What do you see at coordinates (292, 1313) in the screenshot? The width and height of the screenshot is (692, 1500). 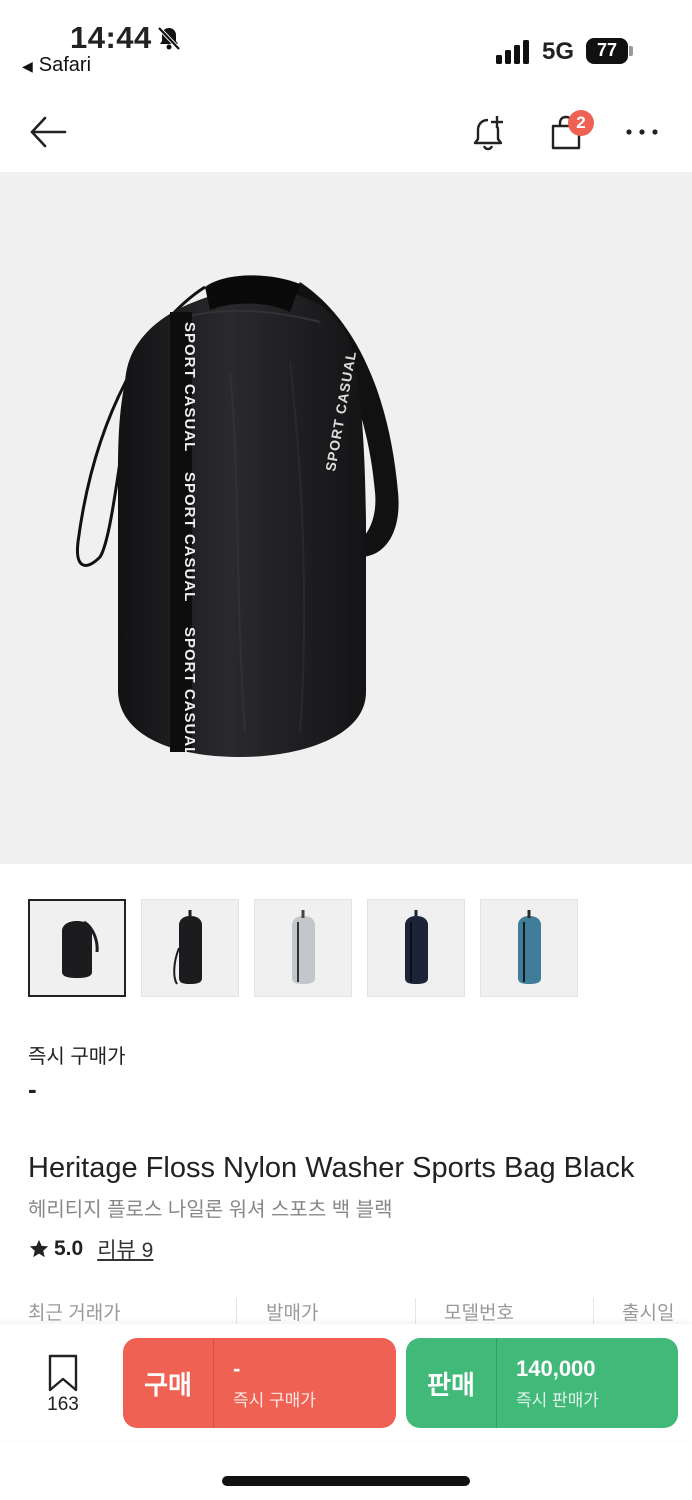 I see `release-price-label: 발매가` at bounding box center [292, 1313].